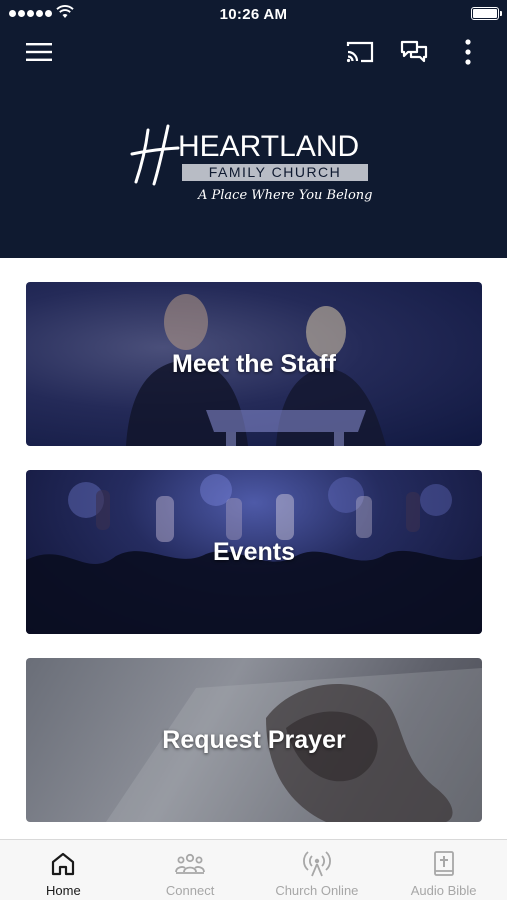 The image size is (507, 900). I want to click on chat-button, so click(414, 52).